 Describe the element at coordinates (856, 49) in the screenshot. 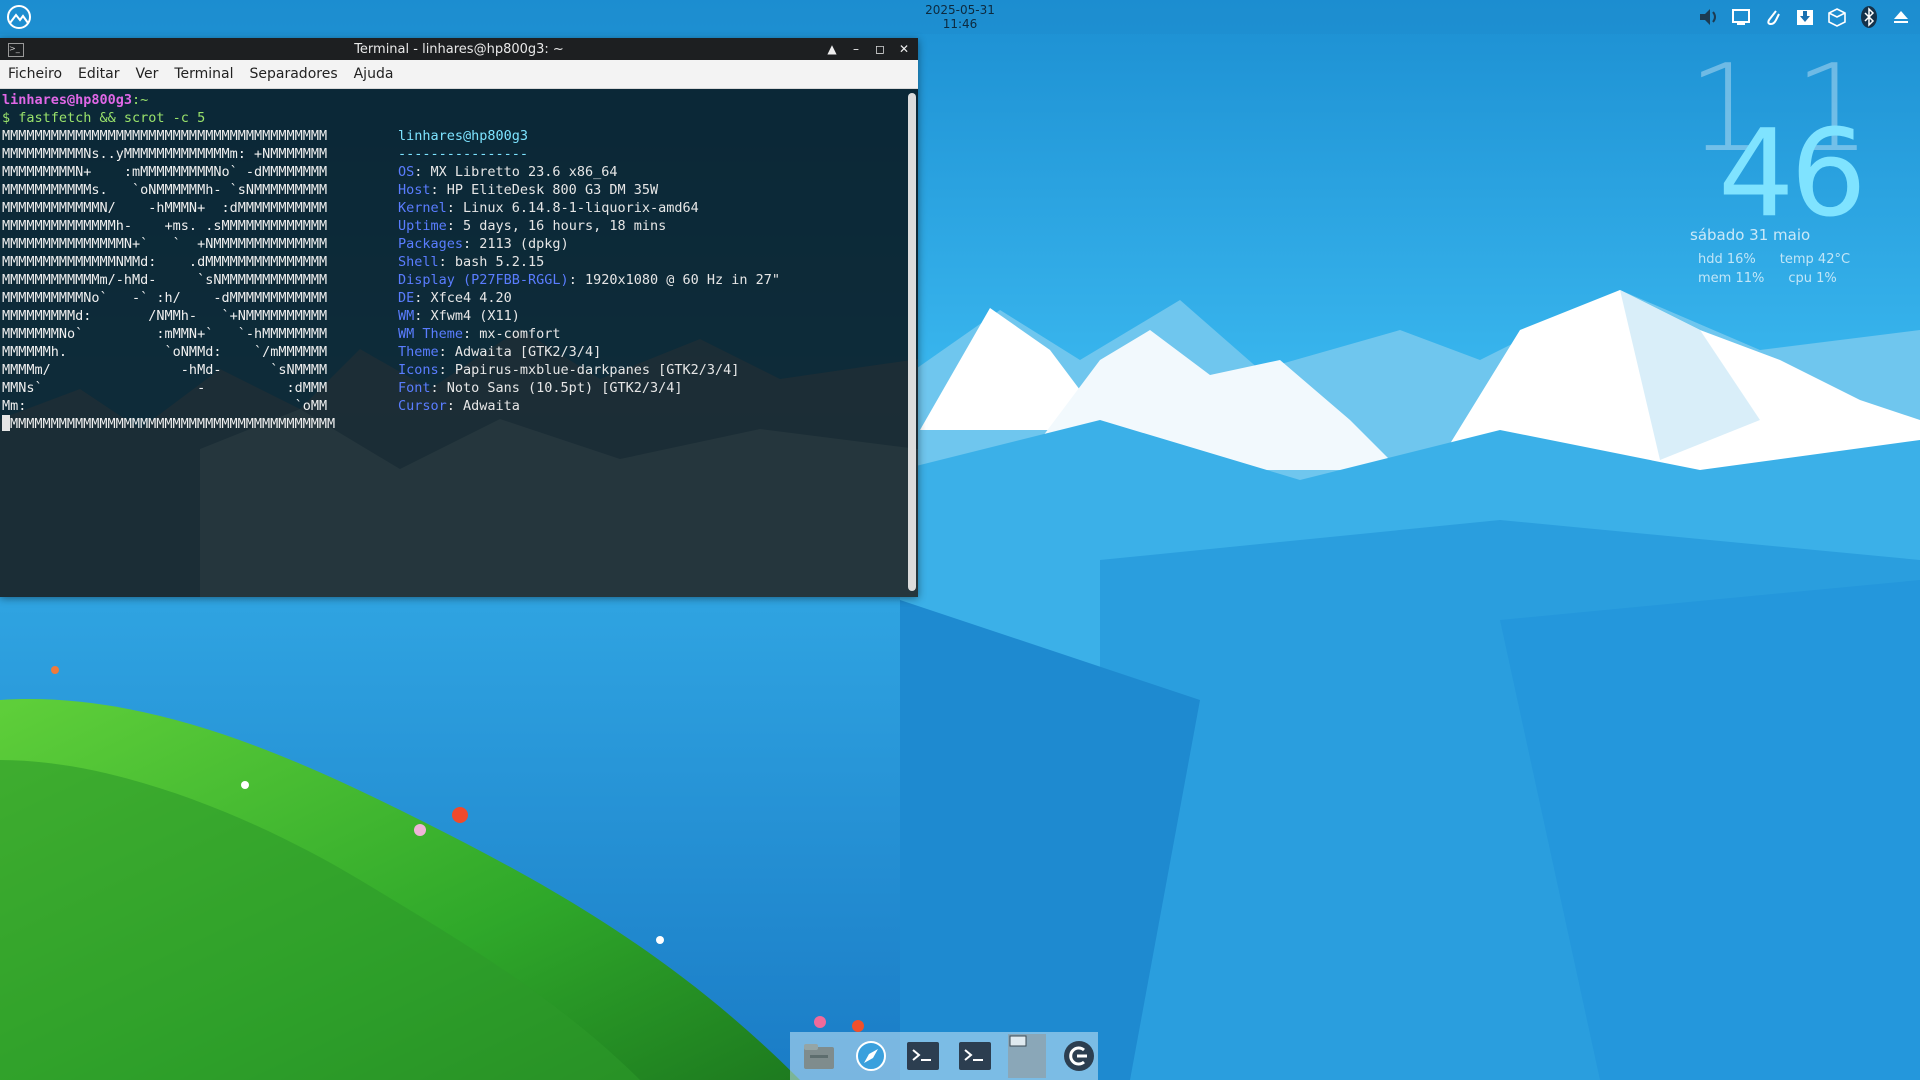

I see `minimize-icon: –` at that location.